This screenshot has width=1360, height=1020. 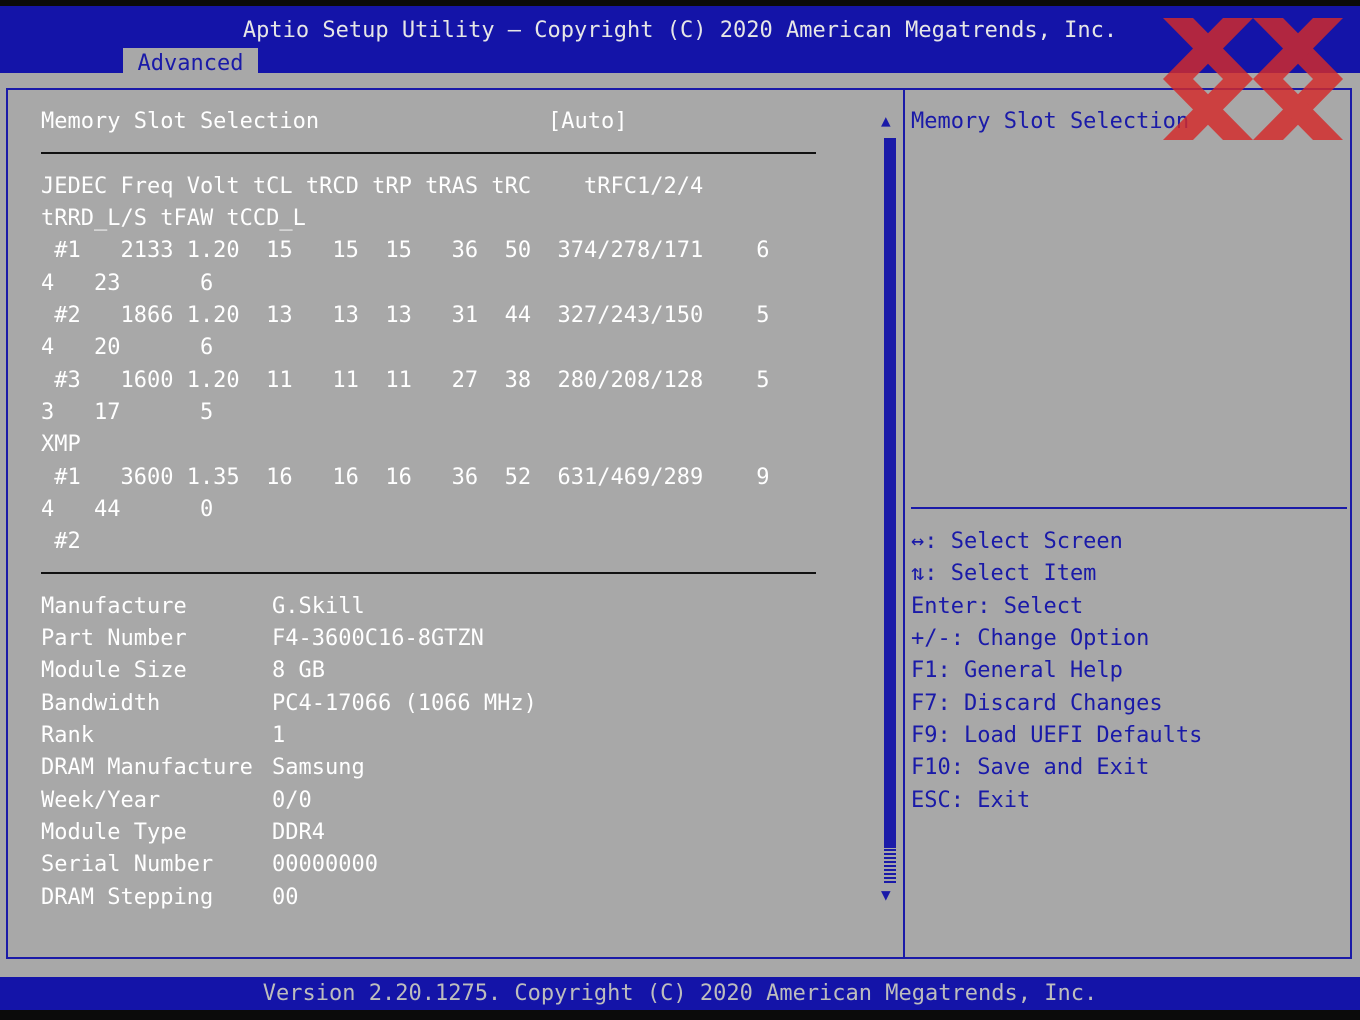 What do you see at coordinates (61, 541) in the screenshot?
I see `timing-row: #2` at bounding box center [61, 541].